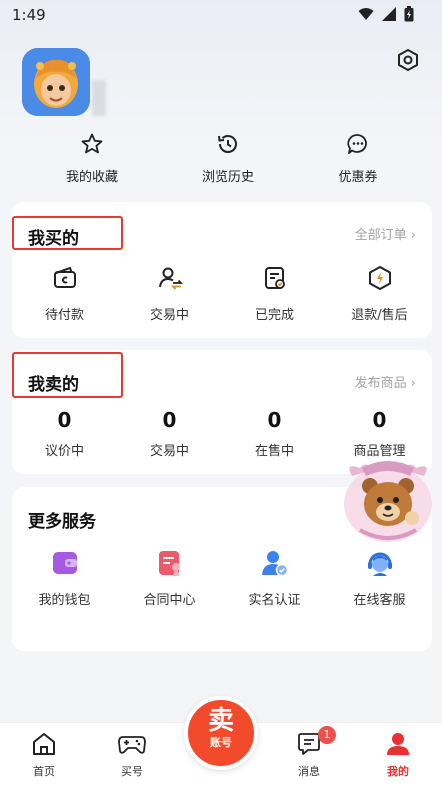 The width and height of the screenshot is (442, 786). I want to click on history-link: 浏览历史, so click(228, 157).